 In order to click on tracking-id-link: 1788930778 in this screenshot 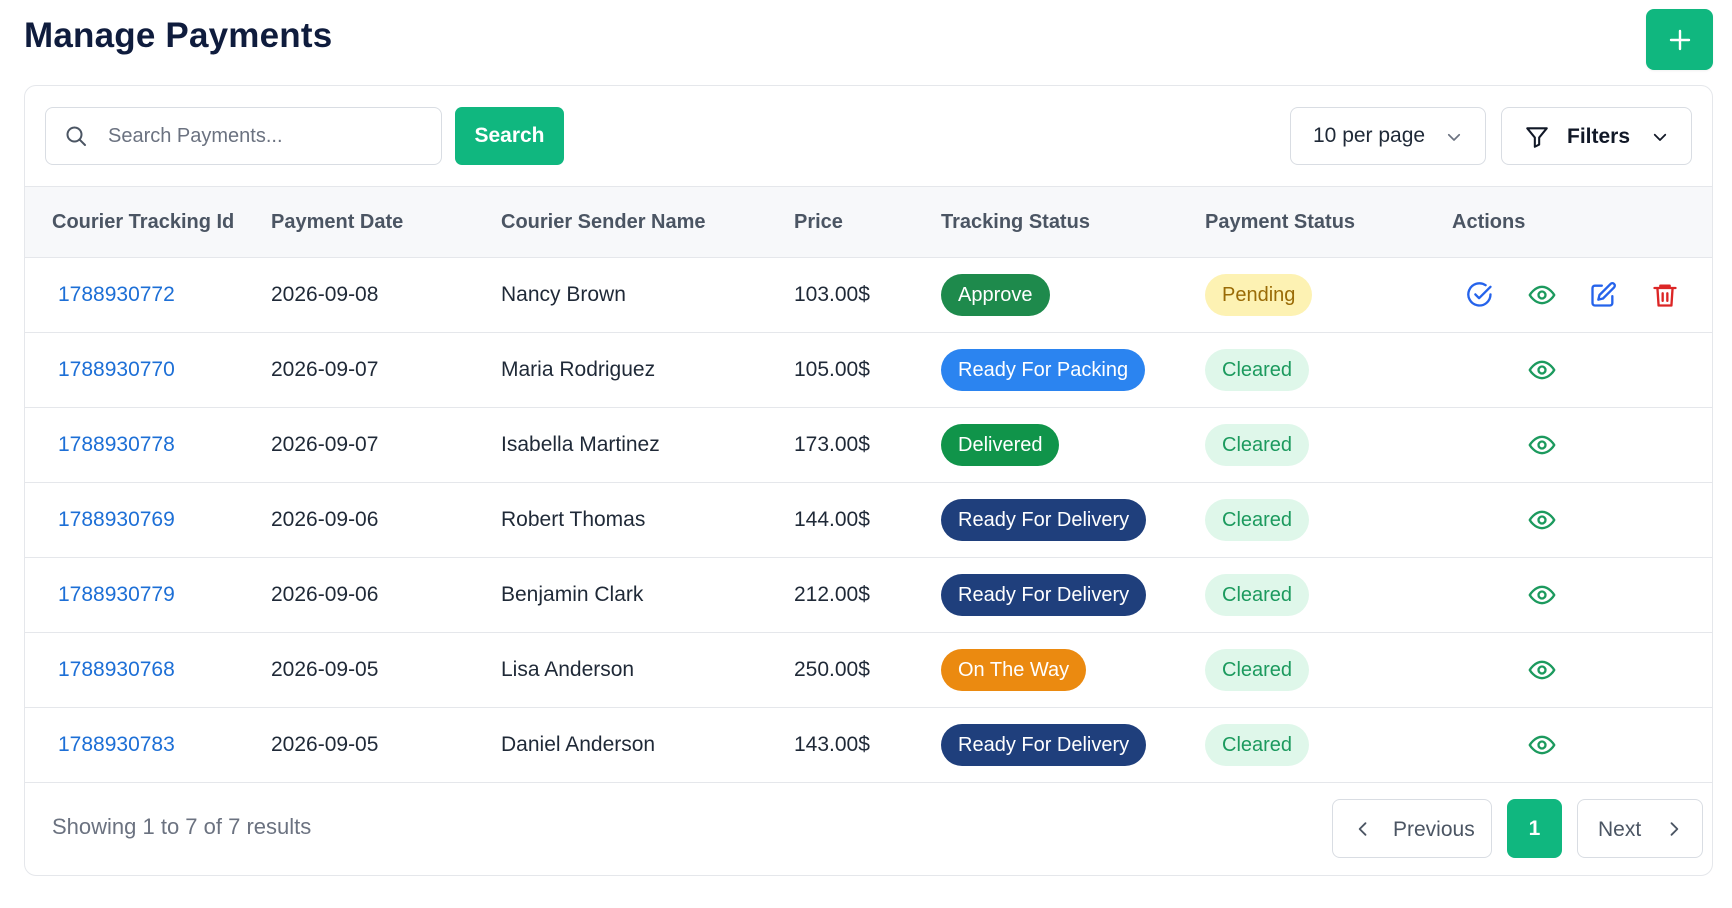, I will do `click(116, 444)`.